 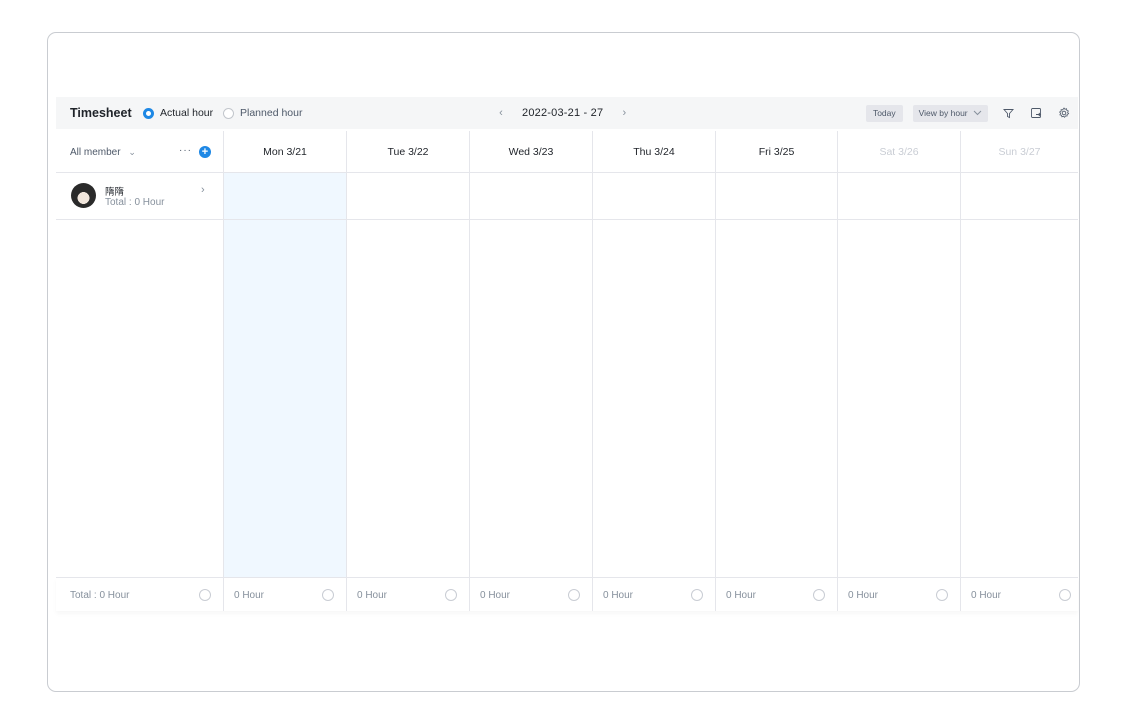 What do you see at coordinates (284, 375) in the screenshot?
I see `today-column-highlight` at bounding box center [284, 375].